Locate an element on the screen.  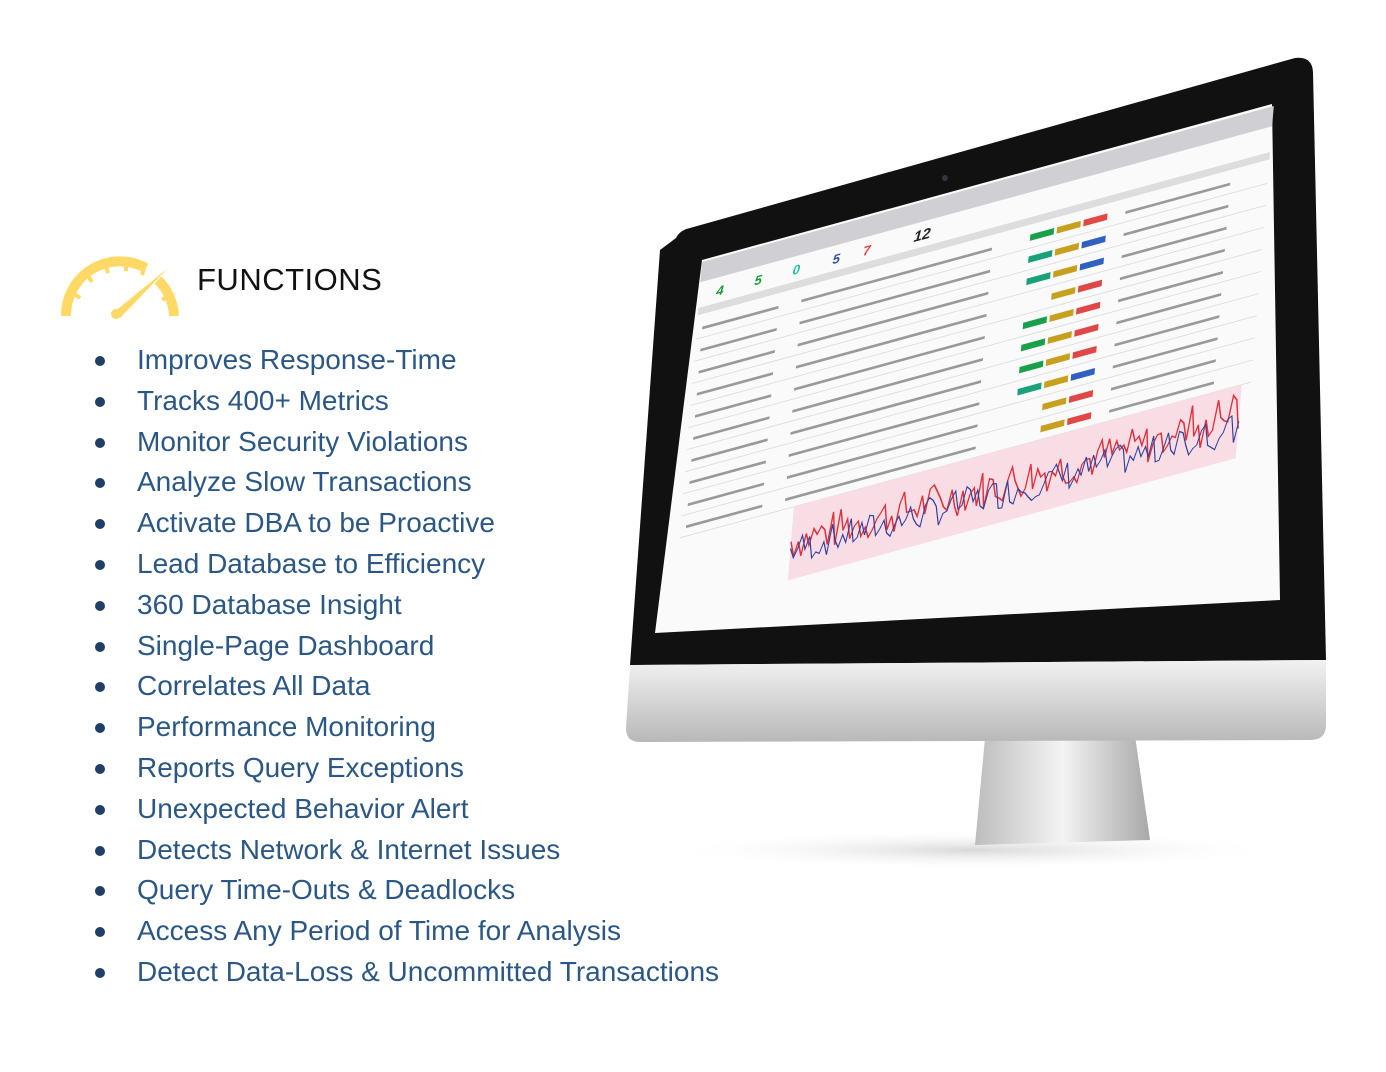
monitor-base is located at coordinates (975, 850).